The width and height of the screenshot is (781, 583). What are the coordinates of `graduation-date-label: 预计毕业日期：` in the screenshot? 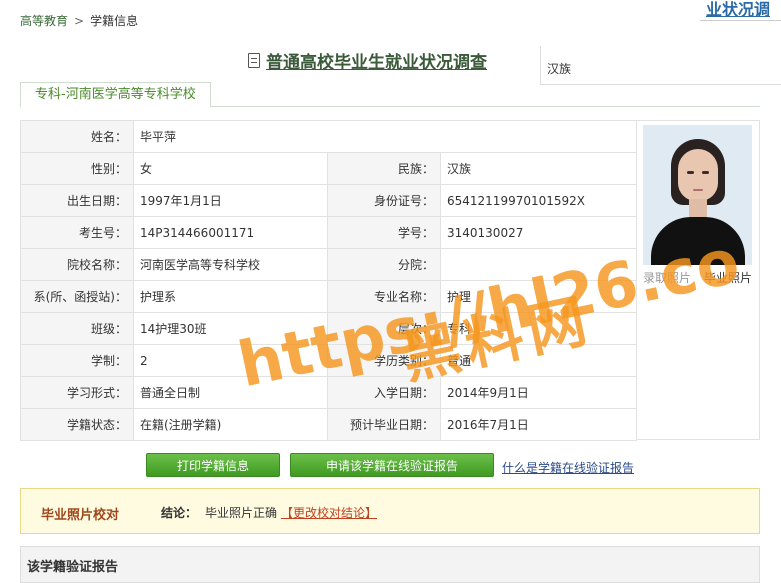 It's located at (384, 424).